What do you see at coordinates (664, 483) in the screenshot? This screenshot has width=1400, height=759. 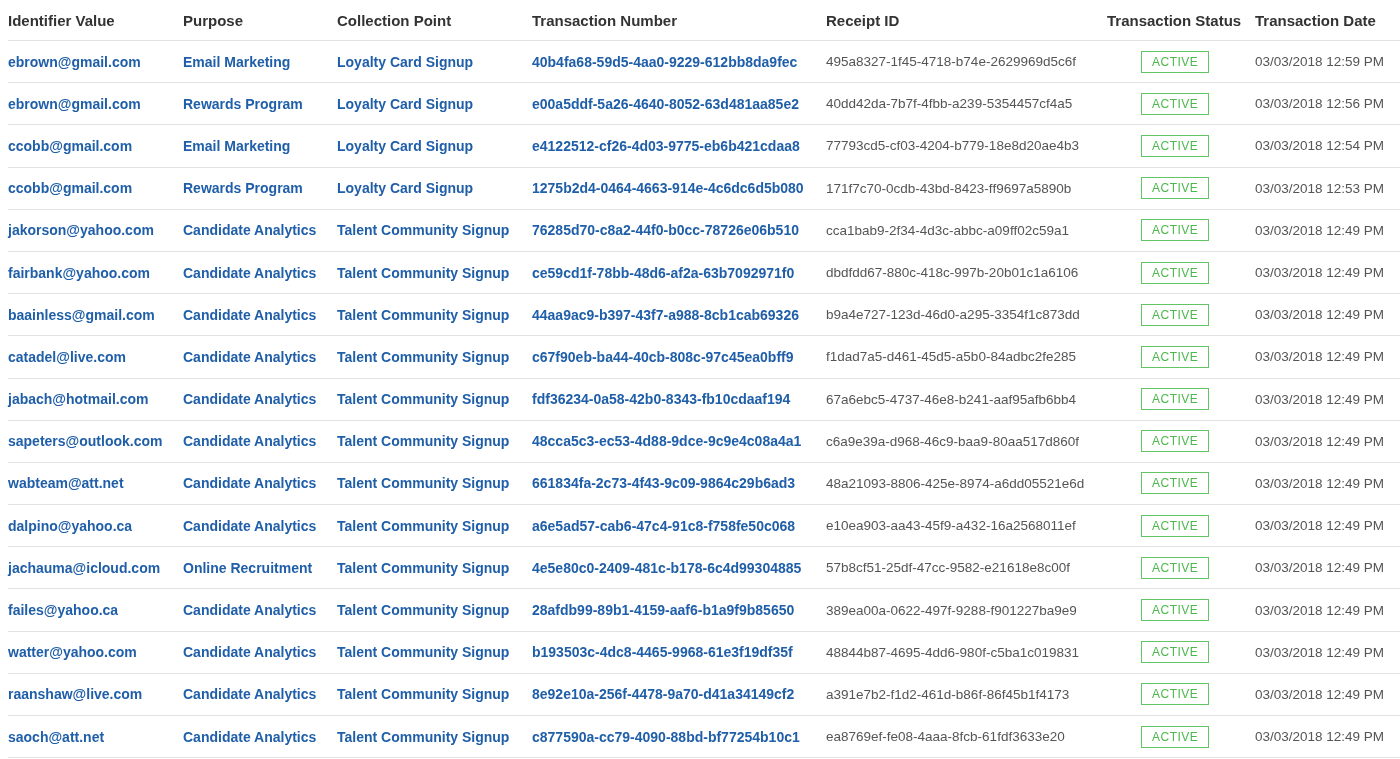 I see `transaction-number-link: 661834fa-2c73-4f43-9c09-9864c29b6ad3` at bounding box center [664, 483].